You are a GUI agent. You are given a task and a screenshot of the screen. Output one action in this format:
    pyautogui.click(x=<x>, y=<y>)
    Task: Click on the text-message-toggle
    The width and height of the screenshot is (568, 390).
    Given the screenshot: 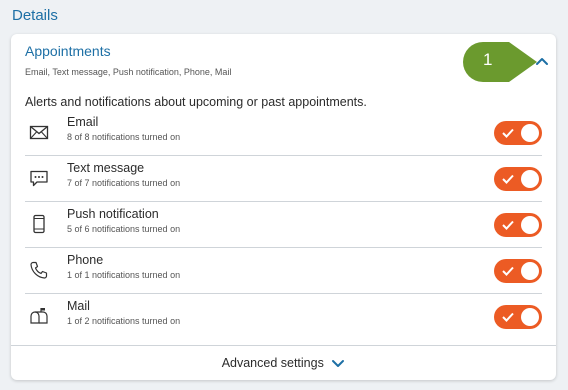 What is the action you would take?
    pyautogui.click(x=518, y=179)
    